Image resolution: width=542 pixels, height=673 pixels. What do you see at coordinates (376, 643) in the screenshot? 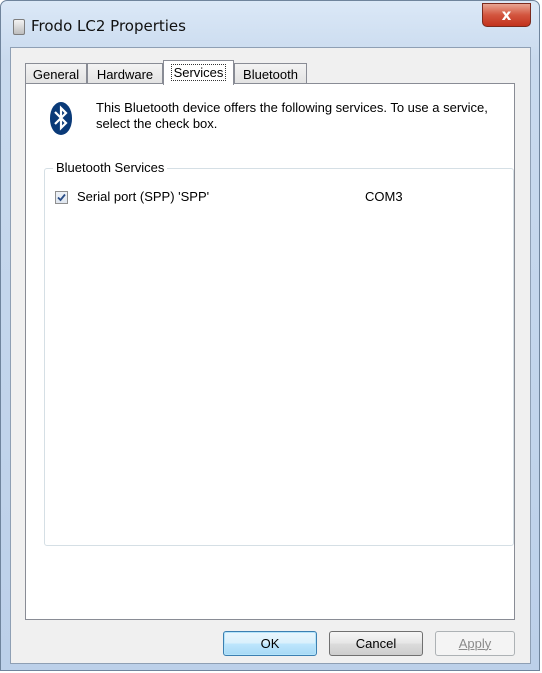
I see `cancel-button: Cancel` at bounding box center [376, 643].